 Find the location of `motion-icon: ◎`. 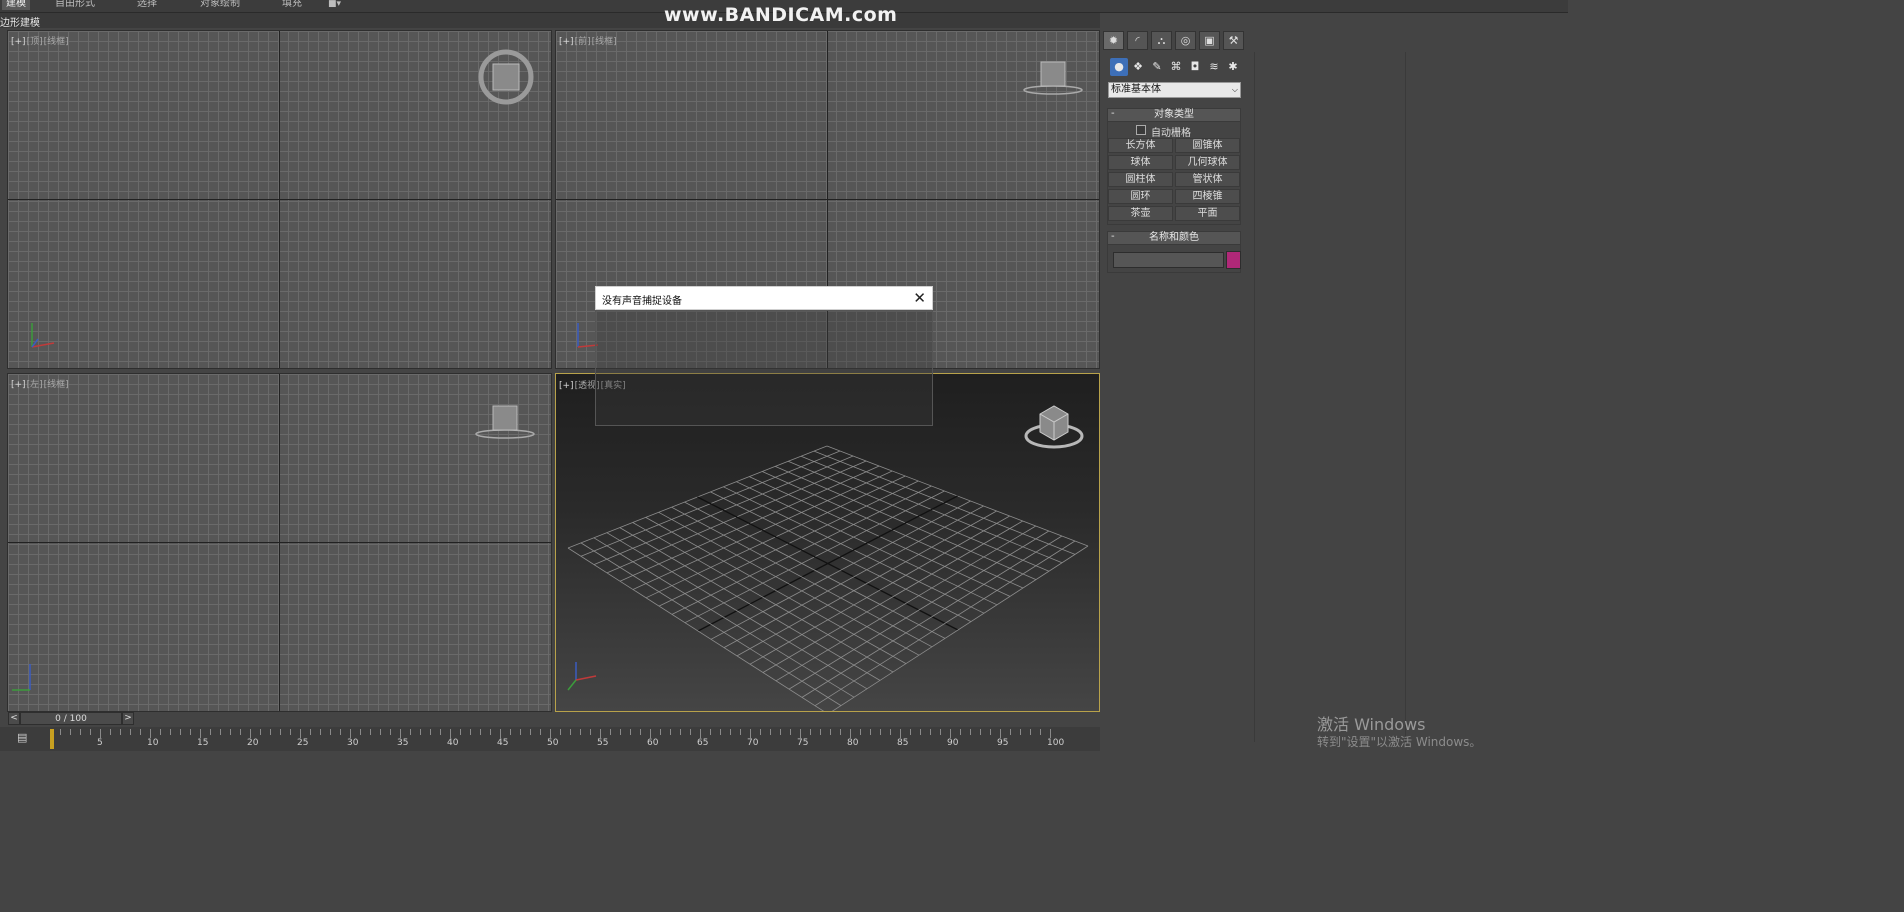

motion-icon: ◎ is located at coordinates (1185, 40).